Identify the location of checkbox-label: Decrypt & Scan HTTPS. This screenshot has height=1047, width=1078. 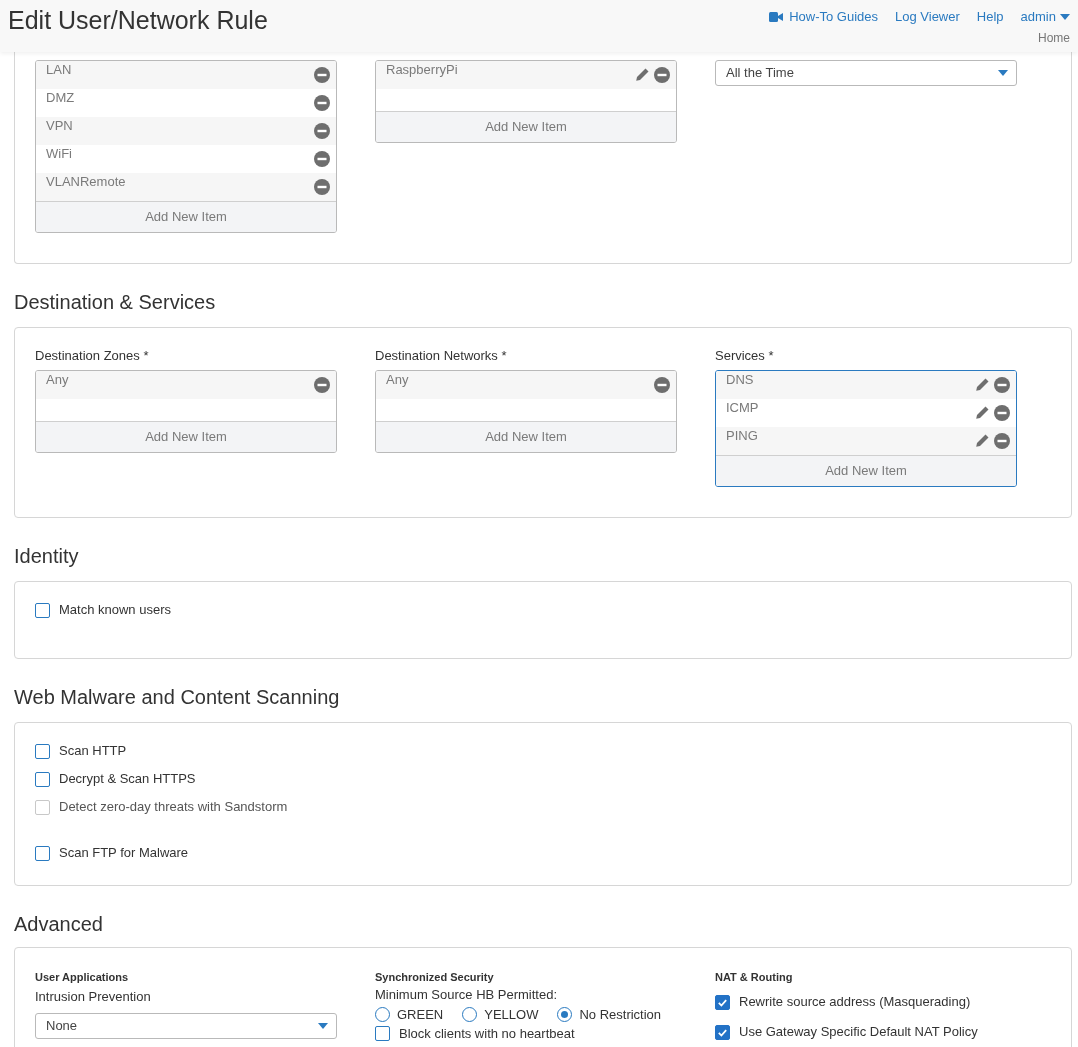
(127, 779).